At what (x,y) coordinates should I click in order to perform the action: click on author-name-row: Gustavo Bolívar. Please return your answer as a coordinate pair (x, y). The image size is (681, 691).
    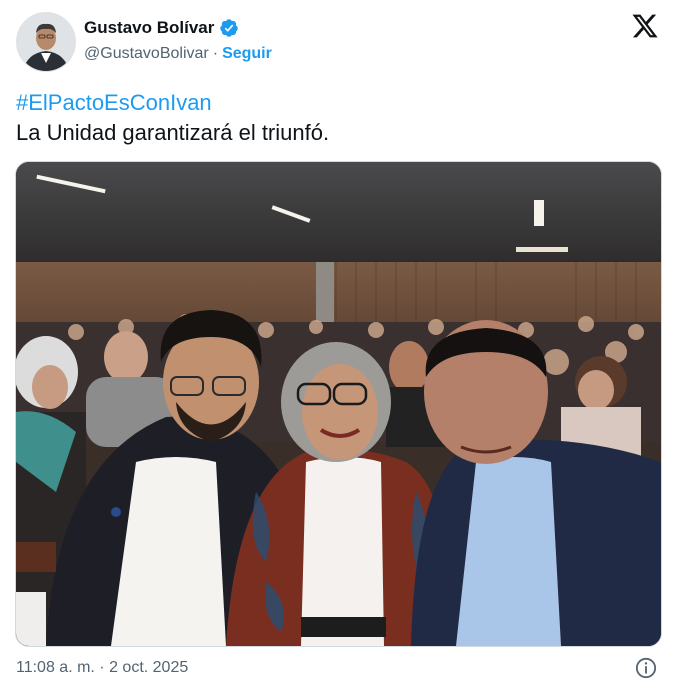
    Looking at the image, I should click on (161, 28).